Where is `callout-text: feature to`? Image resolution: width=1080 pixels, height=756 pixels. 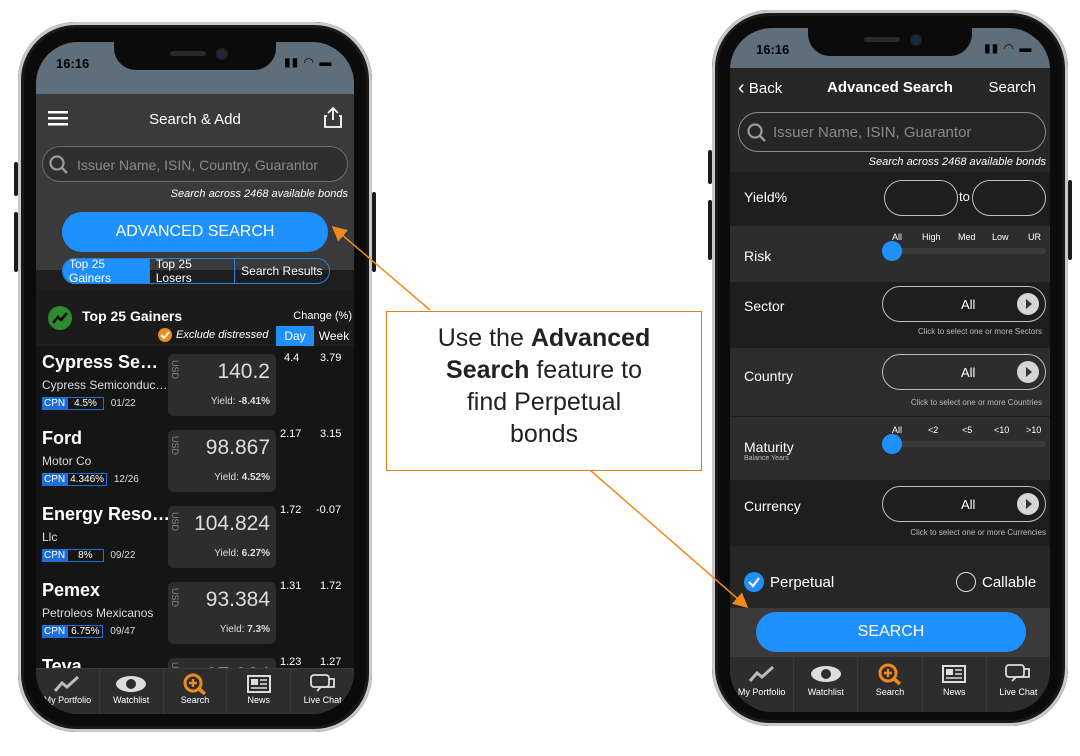
callout-text: feature to is located at coordinates (585, 370).